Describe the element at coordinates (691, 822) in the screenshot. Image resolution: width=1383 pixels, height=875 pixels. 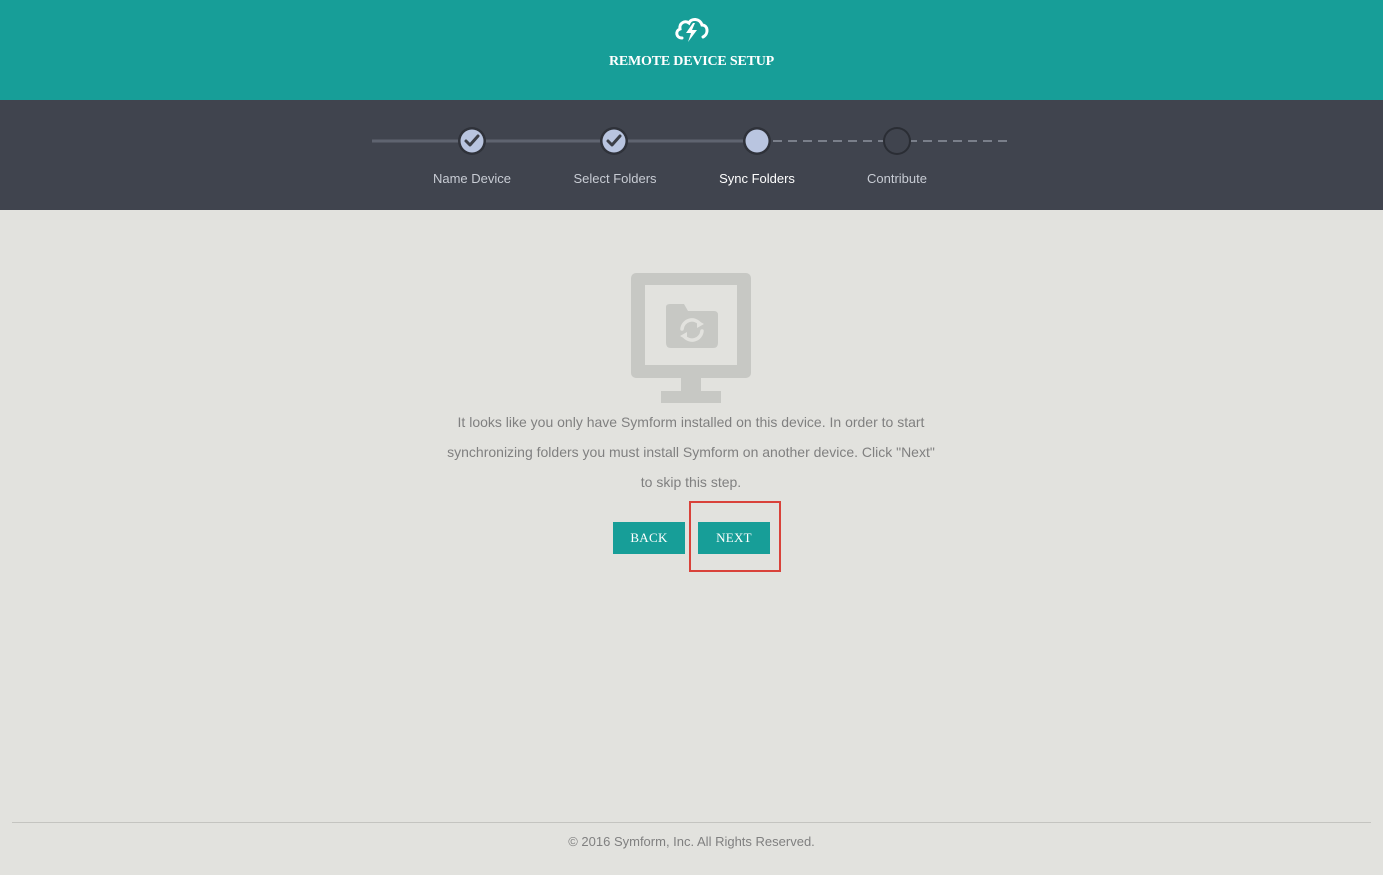
I see `footer-divider` at that location.